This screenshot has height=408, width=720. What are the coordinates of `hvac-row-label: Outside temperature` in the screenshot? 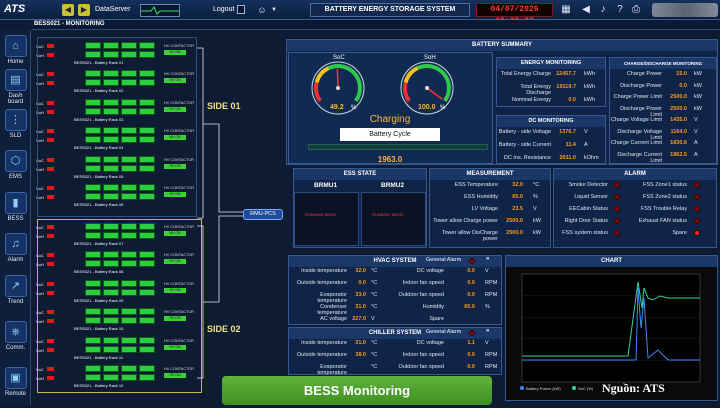 It's located at (321, 283).